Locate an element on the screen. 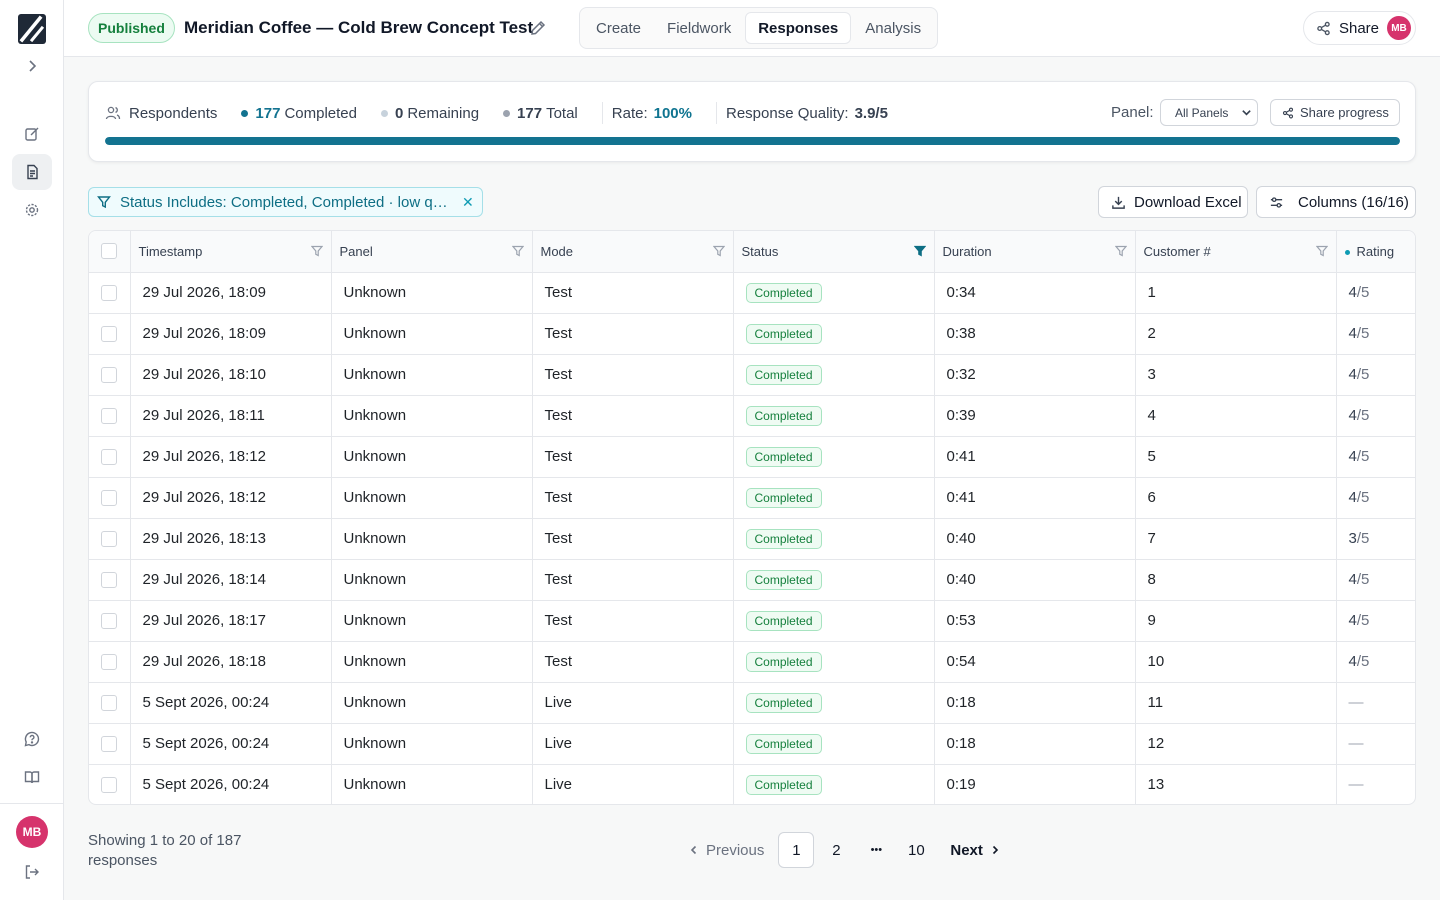 The height and width of the screenshot is (900, 1440). rating-dot is located at coordinates (1347, 252).